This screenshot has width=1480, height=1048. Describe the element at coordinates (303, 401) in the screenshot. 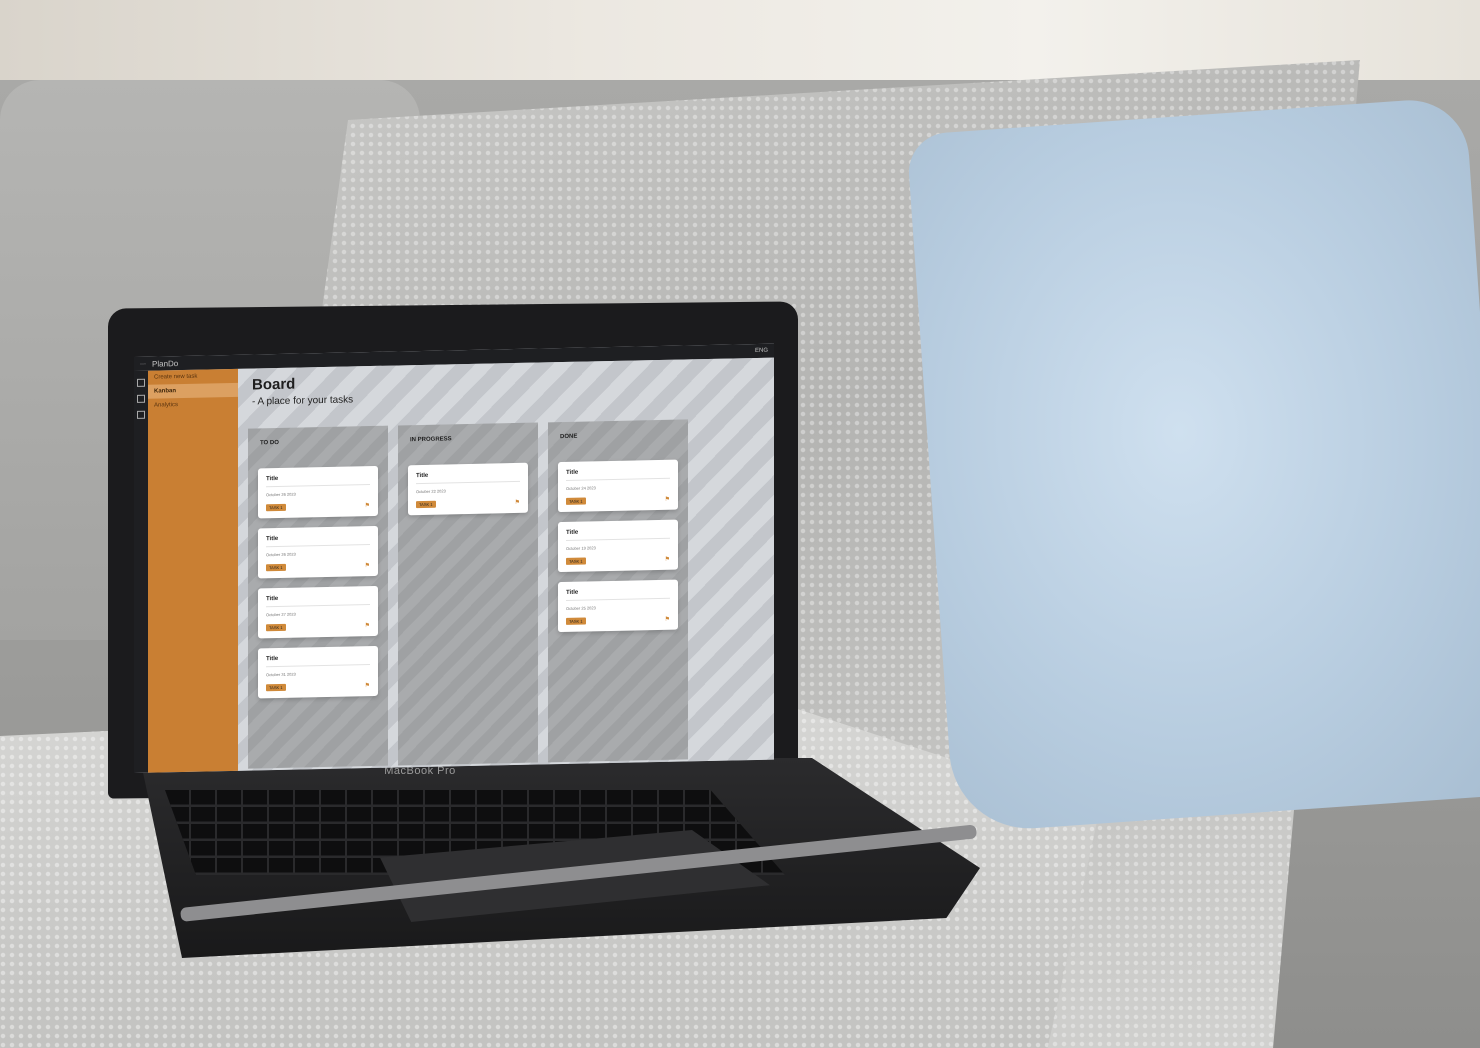

I see `page-subtitle: - A place for your tasks` at that location.